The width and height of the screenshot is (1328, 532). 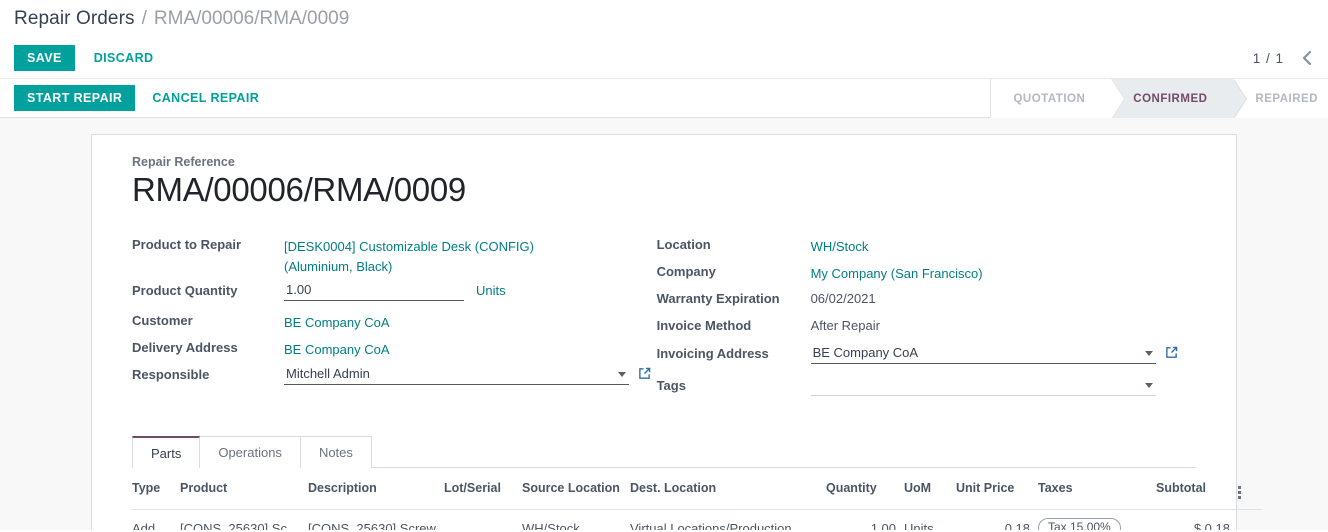 I want to click on customer-value: BE Company CoA, so click(x=337, y=322).